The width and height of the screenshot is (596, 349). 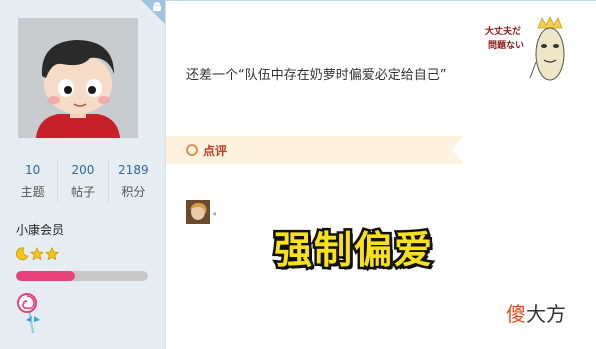 What do you see at coordinates (458, 150) in the screenshot?
I see `ribbon-notch` at bounding box center [458, 150].